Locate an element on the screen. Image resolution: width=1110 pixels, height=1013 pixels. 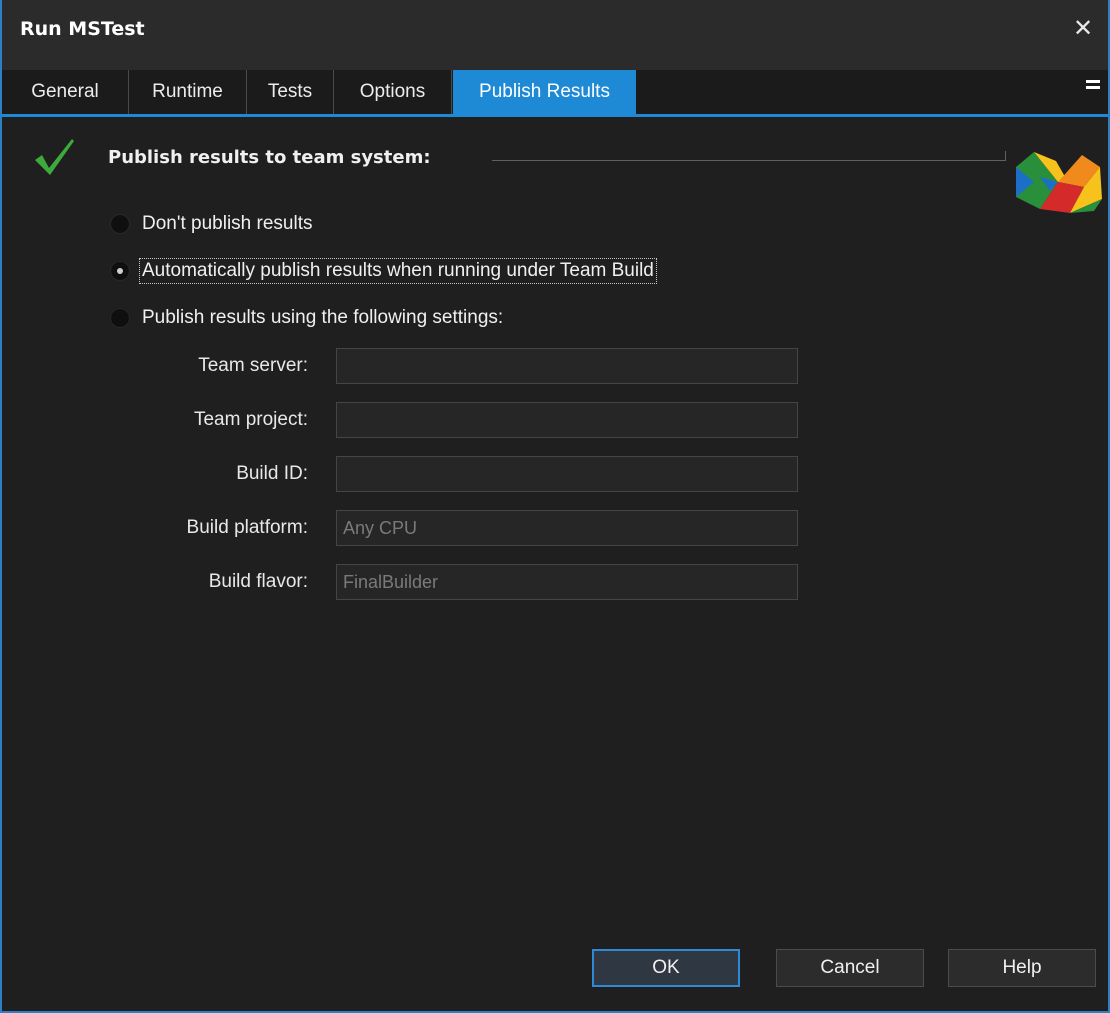
build-flavor-label: Build flavor: is located at coordinates (258, 581).